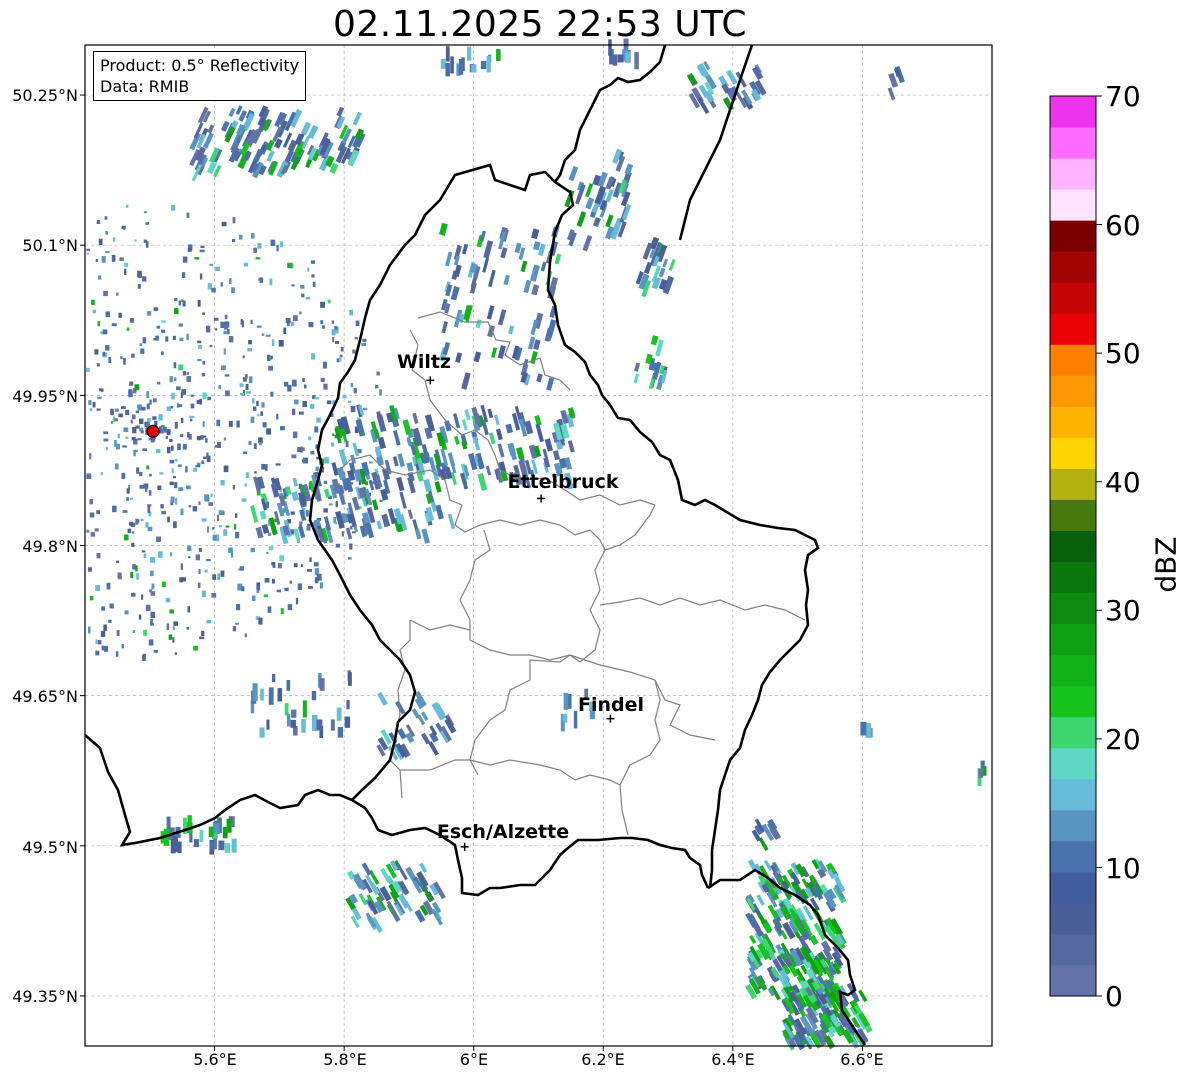 This screenshot has height=1081, width=1184. I want to click on lat-label: 49.35°N, so click(45, 996).